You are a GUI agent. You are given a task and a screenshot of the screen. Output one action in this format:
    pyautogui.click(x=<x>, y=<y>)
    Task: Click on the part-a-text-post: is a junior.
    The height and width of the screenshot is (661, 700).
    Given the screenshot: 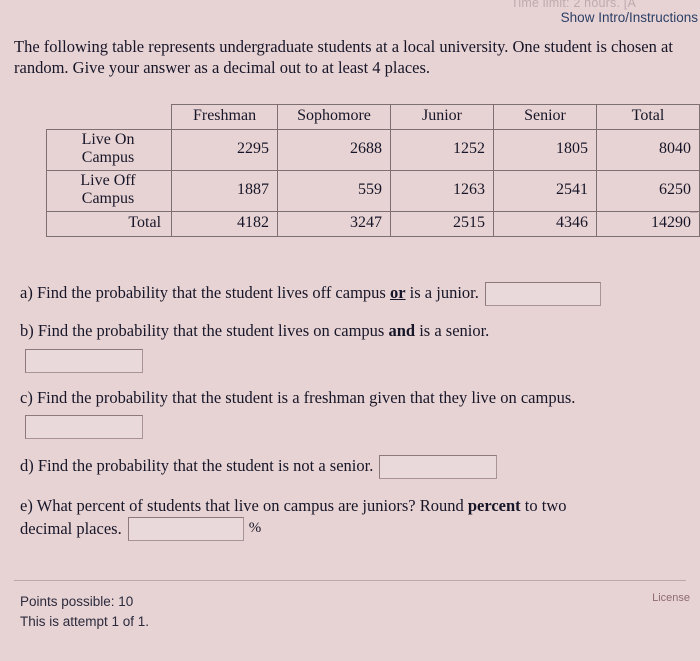 What is the action you would take?
    pyautogui.click(x=442, y=292)
    